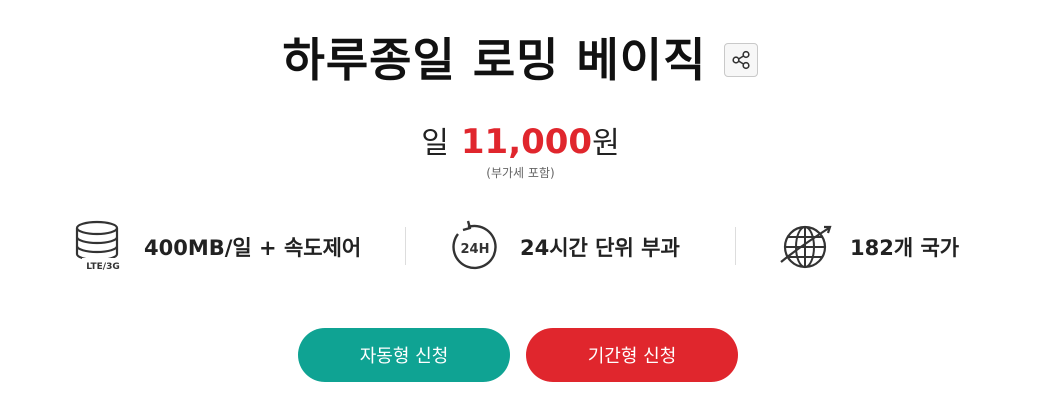 The width and height of the screenshot is (1041, 401). I want to click on feature-label-countries: 182개 국가, so click(905, 248).